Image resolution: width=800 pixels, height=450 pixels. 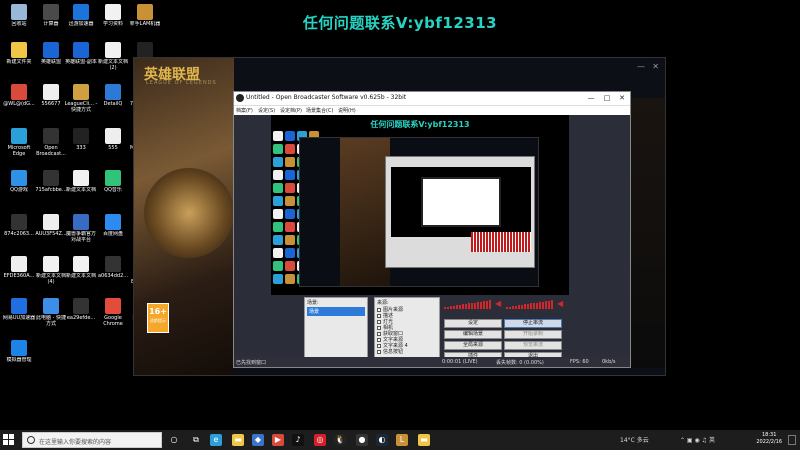 I want to click on speaker-icon: ◀, so click(x=498, y=304).